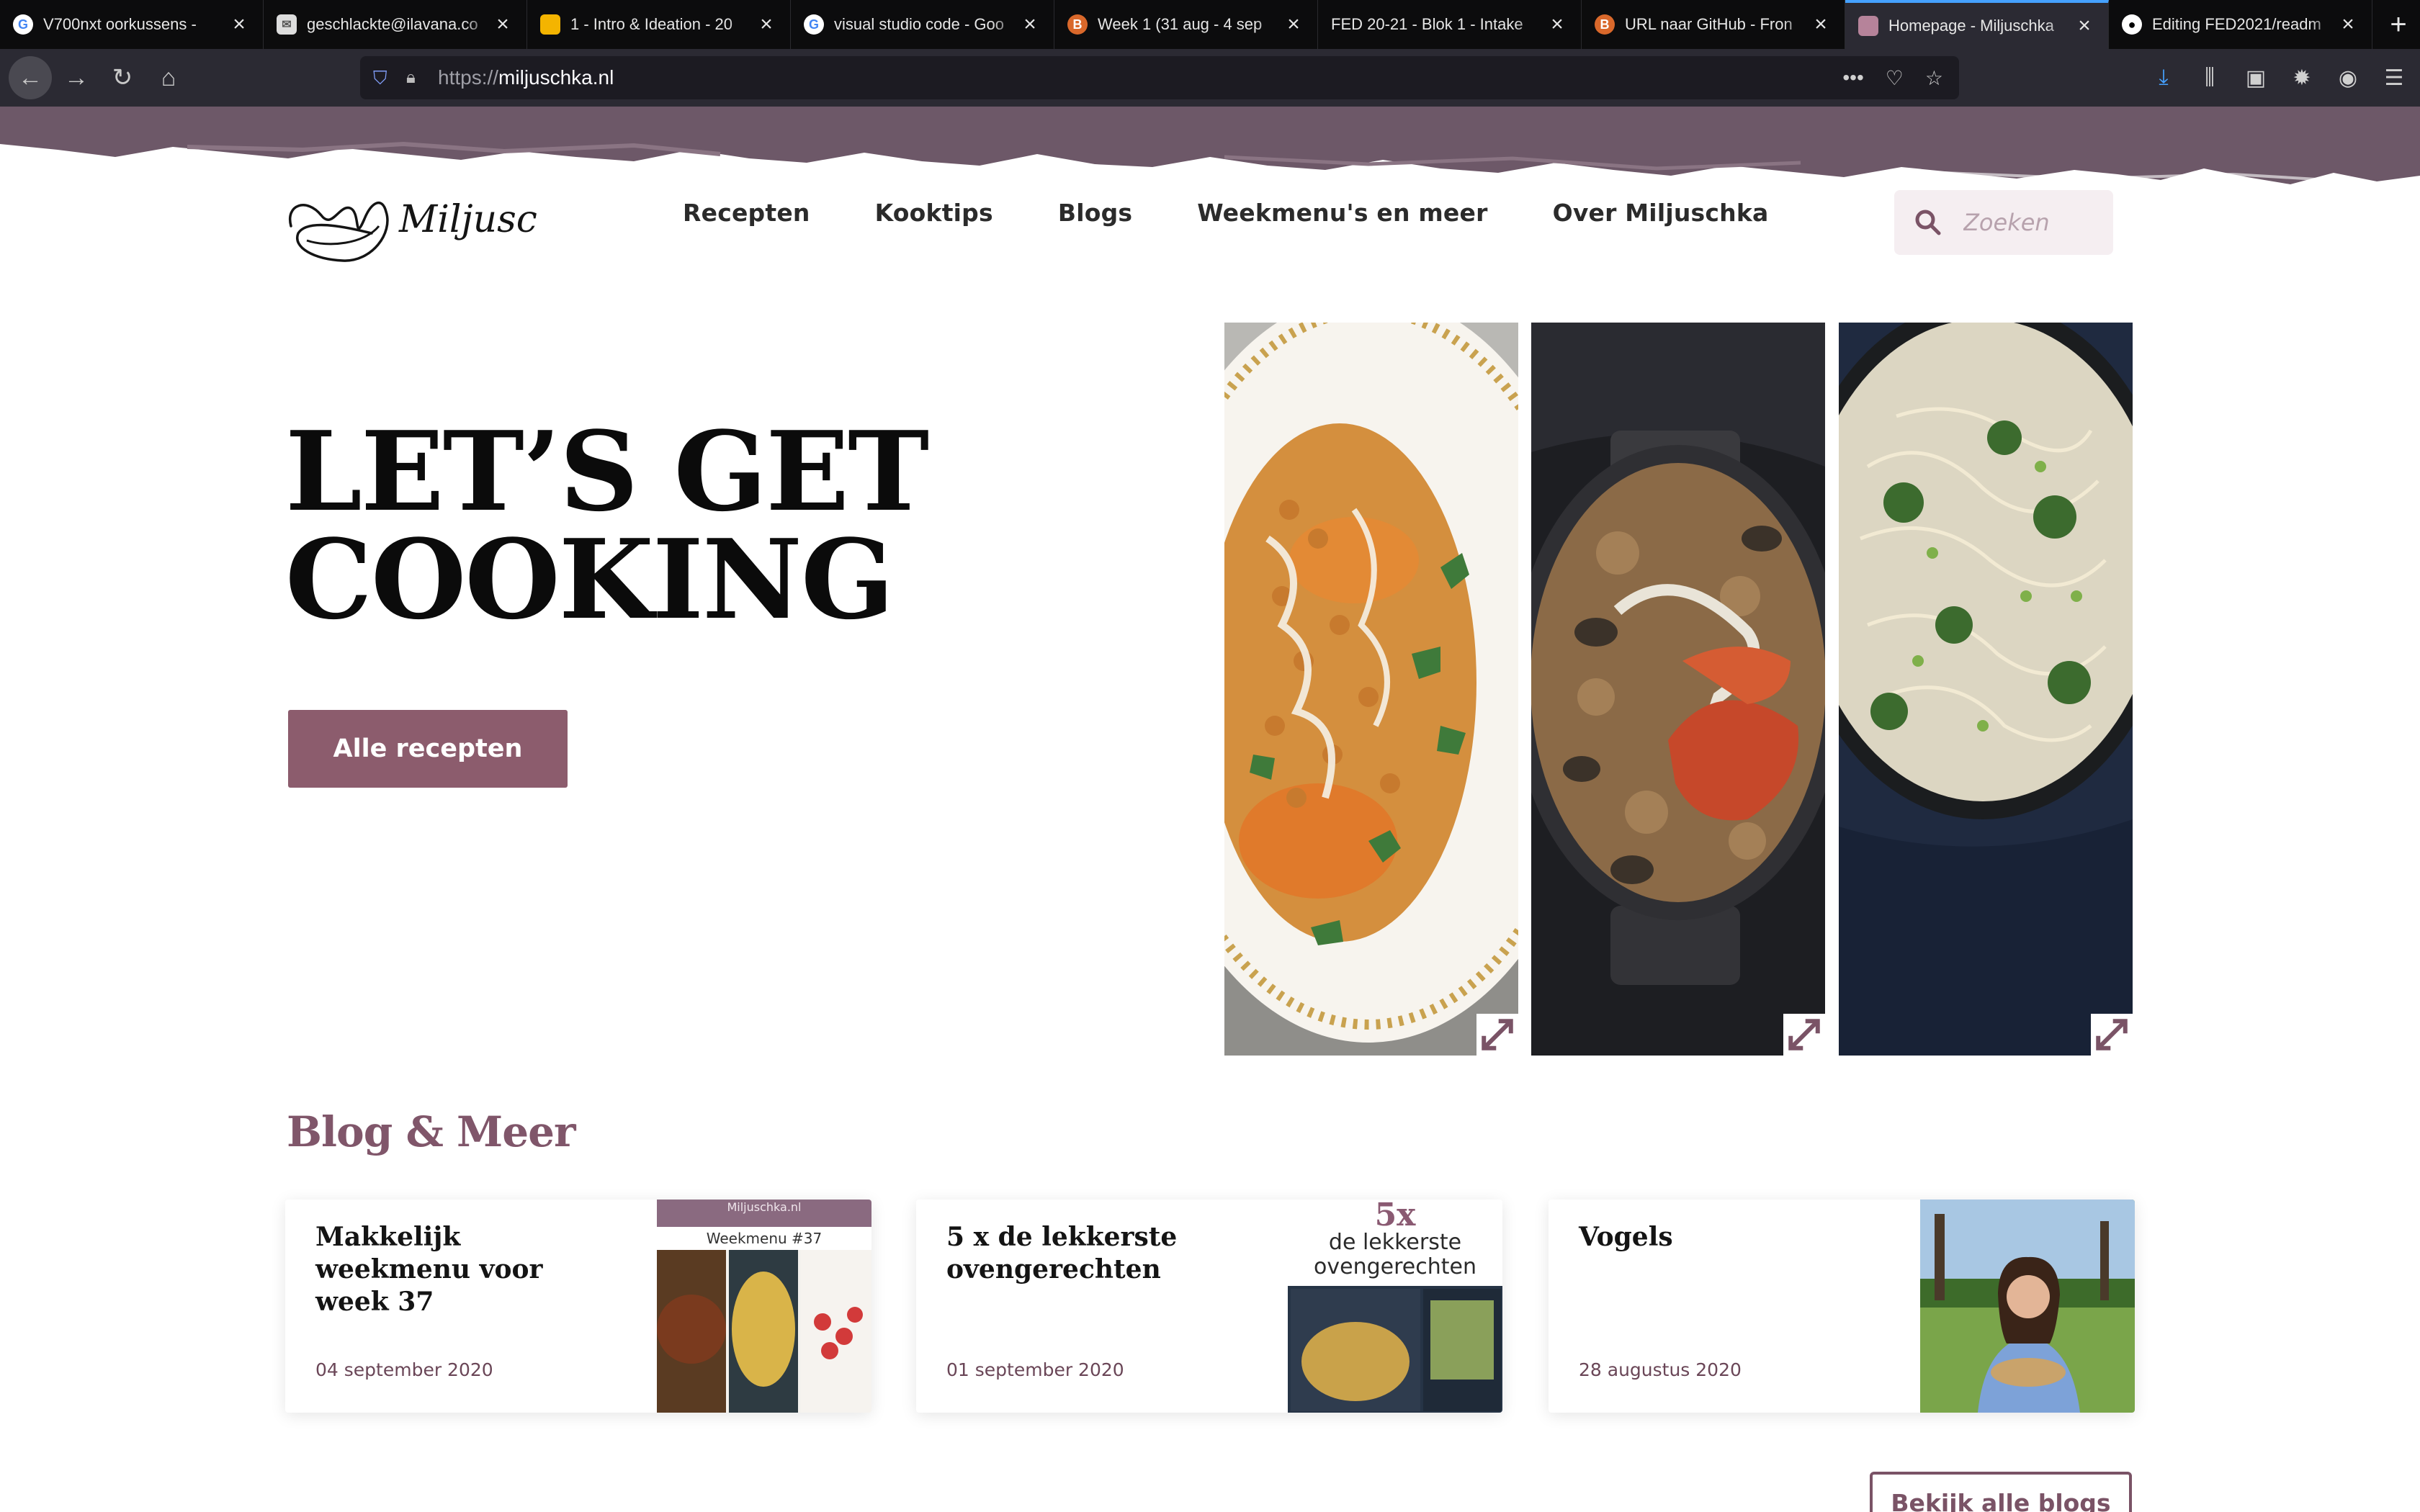  I want to click on pasta-image, so click(1986, 689).